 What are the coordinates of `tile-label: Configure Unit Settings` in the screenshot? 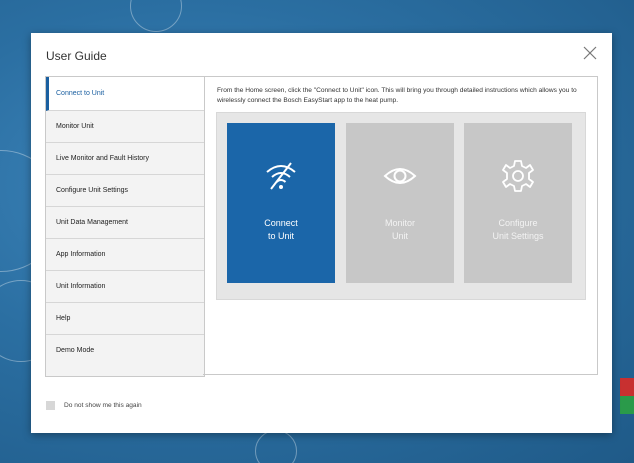 It's located at (518, 230).